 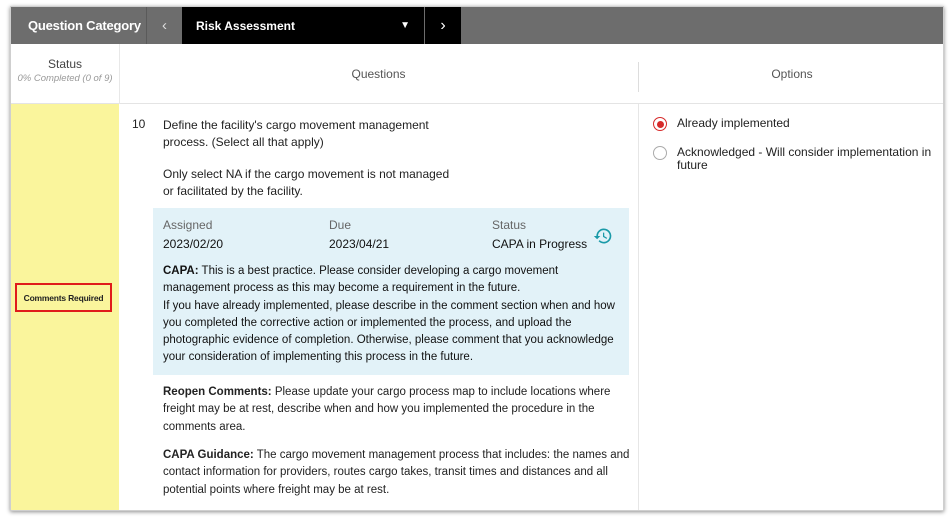 What do you see at coordinates (63, 297) in the screenshot?
I see `comments-required-badge: Comments Required` at bounding box center [63, 297].